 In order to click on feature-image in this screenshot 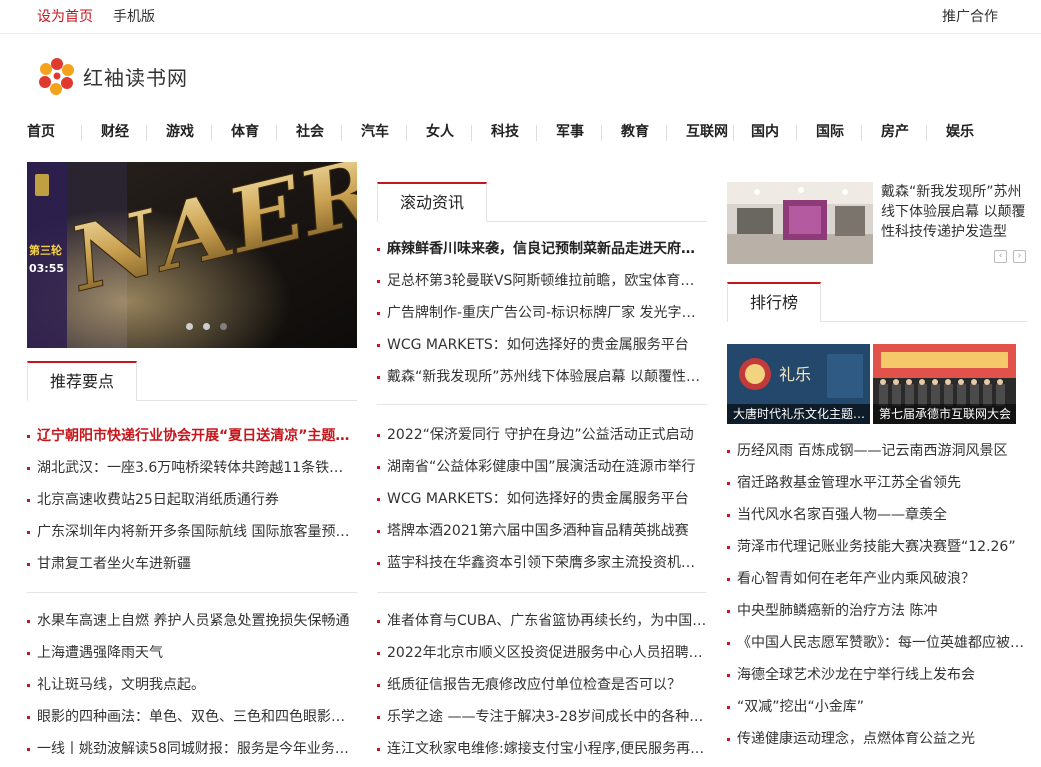, I will do `click(800, 223)`.